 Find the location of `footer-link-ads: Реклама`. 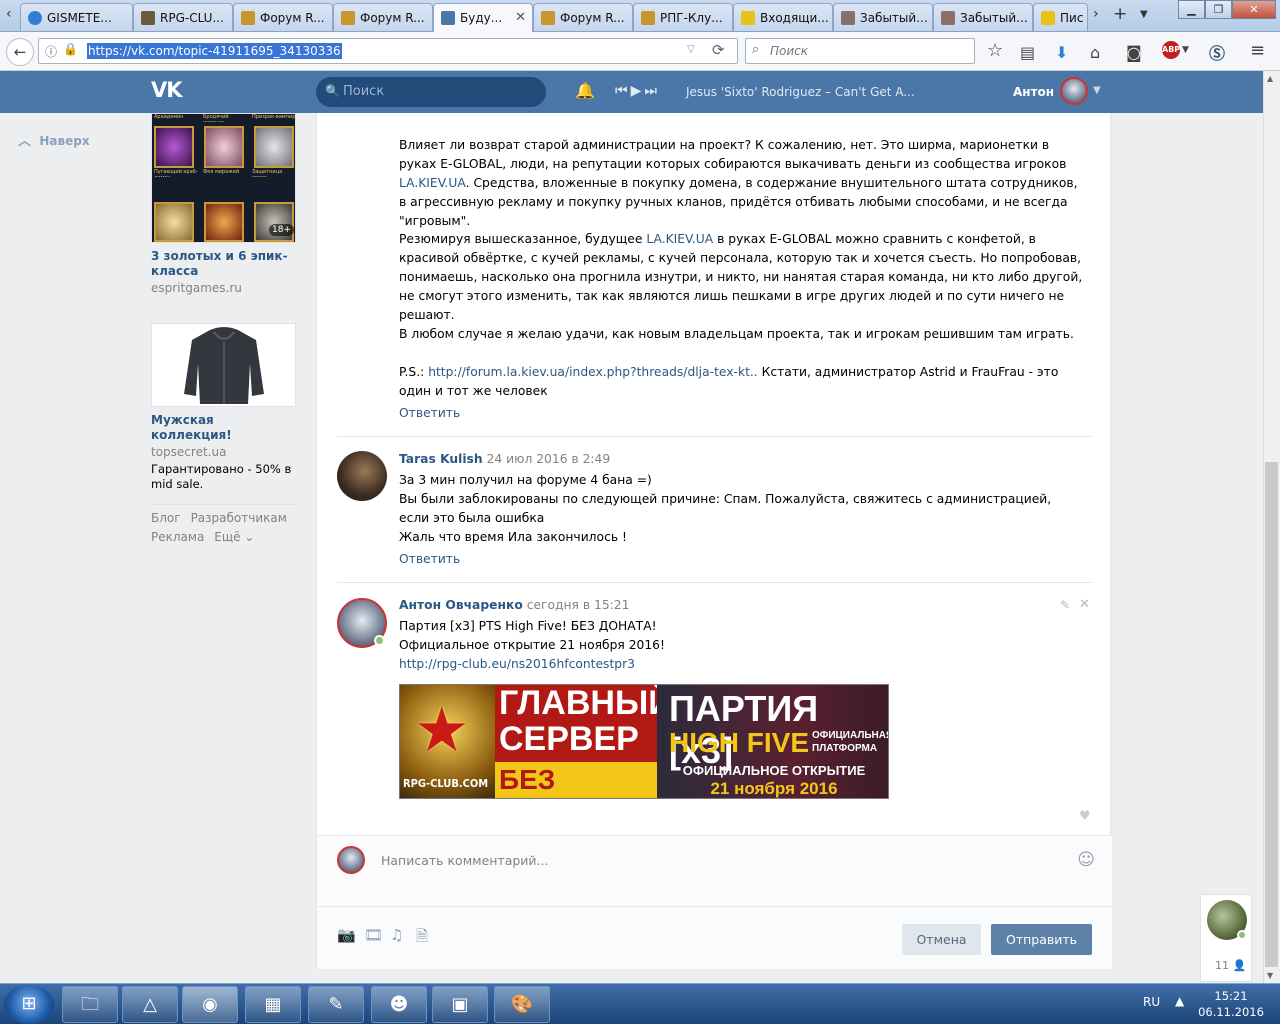

footer-link-ads: Реклама is located at coordinates (177, 537).